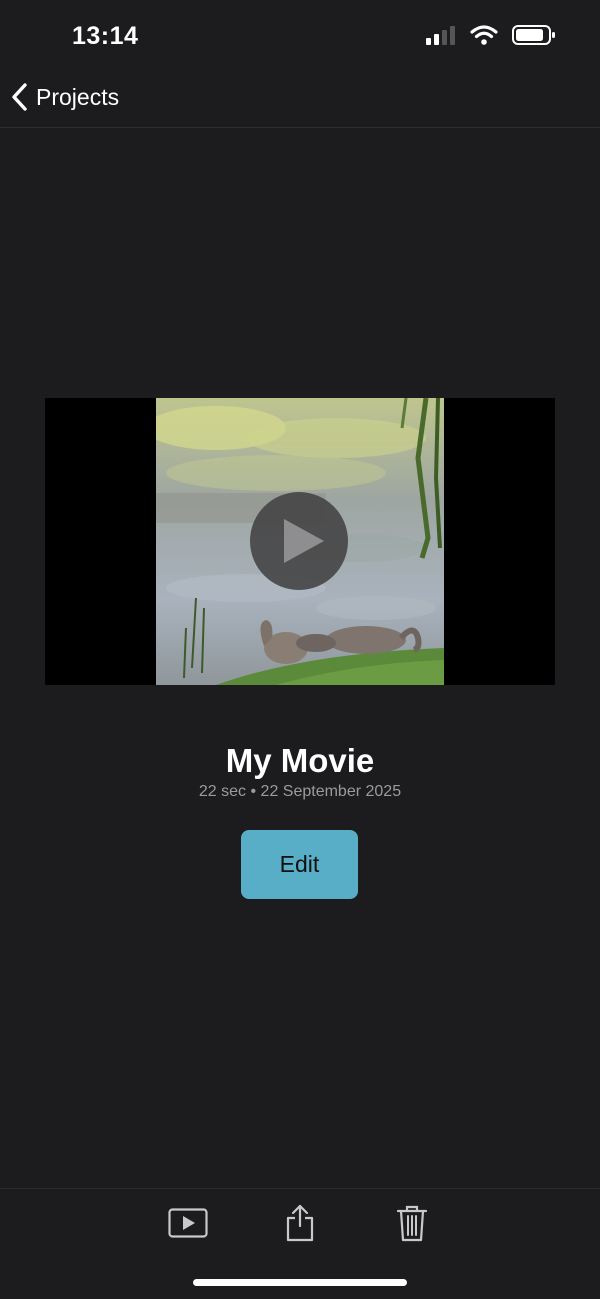  I want to click on home-indicator, so click(300, 1282).